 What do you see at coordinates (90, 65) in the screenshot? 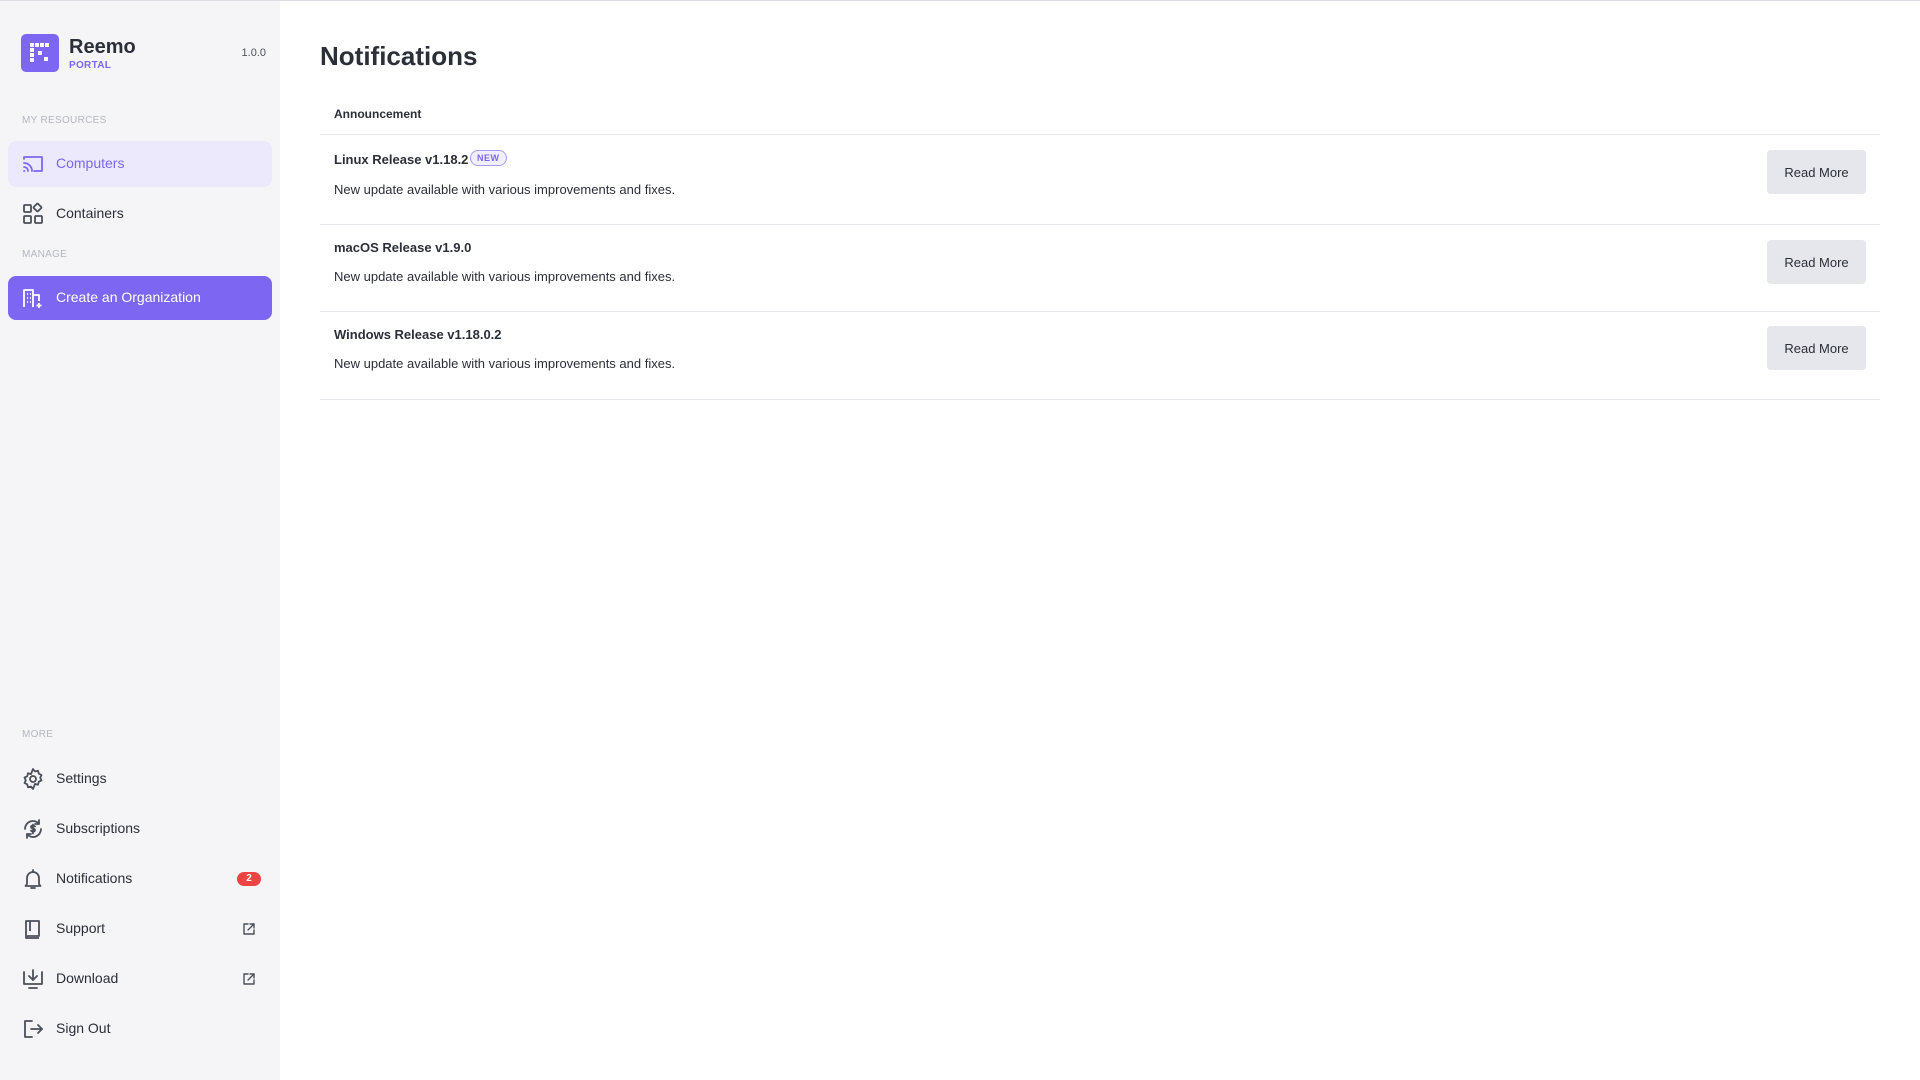
I see `brand-subtitle: PORTAL` at bounding box center [90, 65].